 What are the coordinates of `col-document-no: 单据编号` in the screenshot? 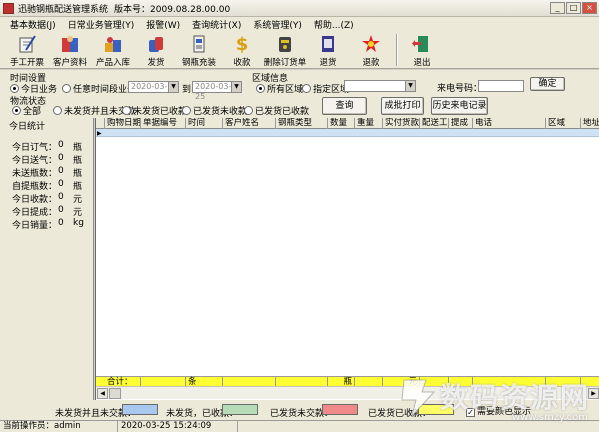 It's located at (163, 123).